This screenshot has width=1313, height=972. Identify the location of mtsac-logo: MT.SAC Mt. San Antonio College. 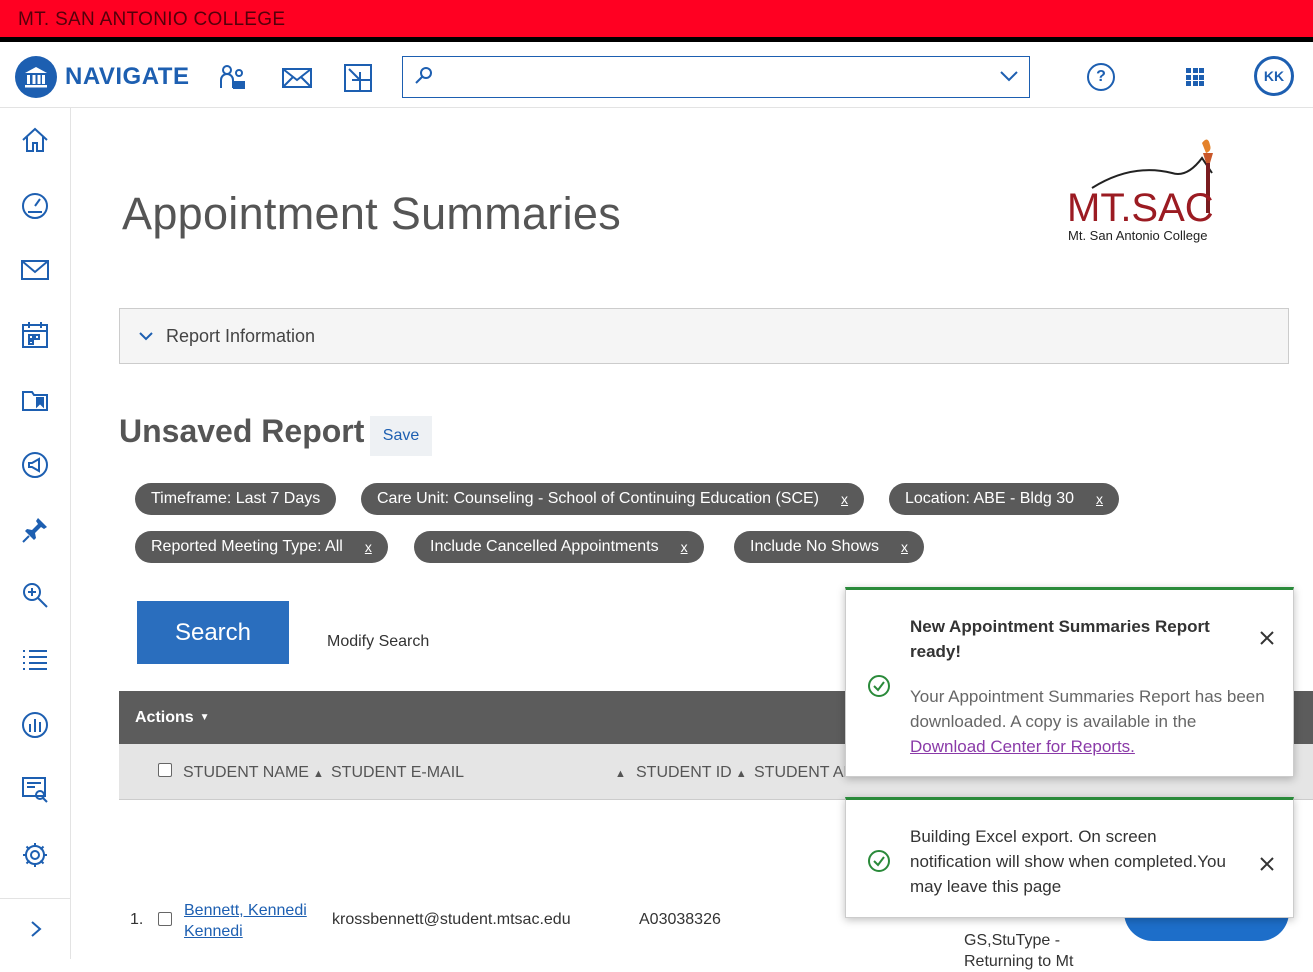
(1147, 190).